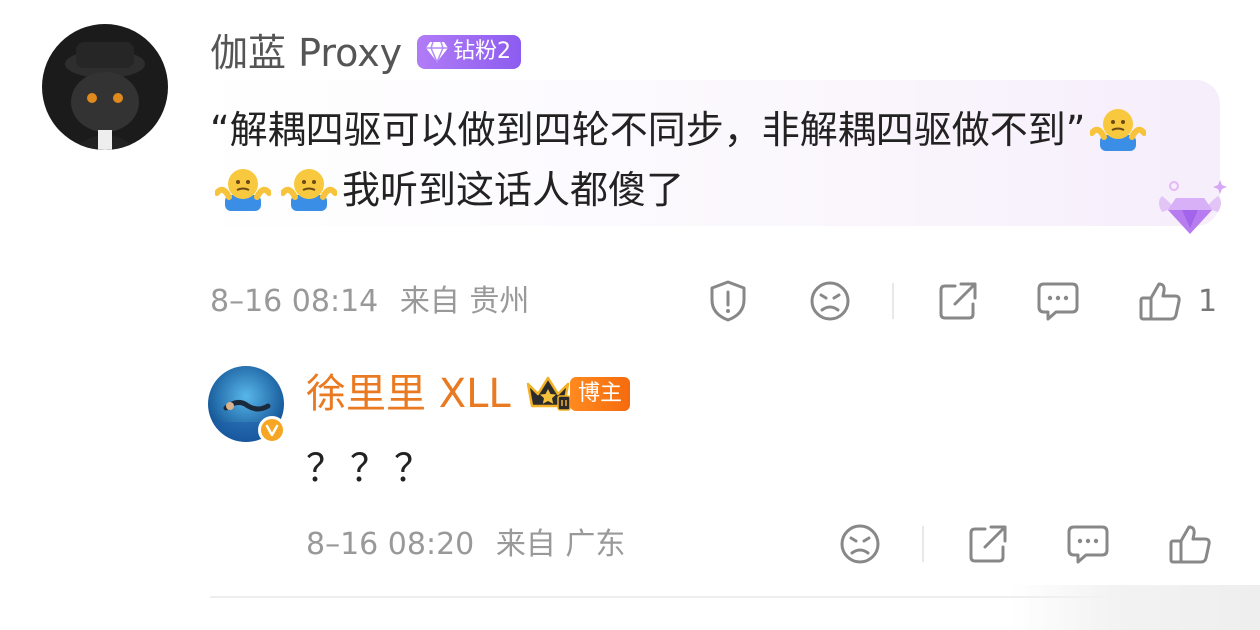 The height and width of the screenshot is (630, 1260). I want to click on reply-dislike-button, so click(860, 544).